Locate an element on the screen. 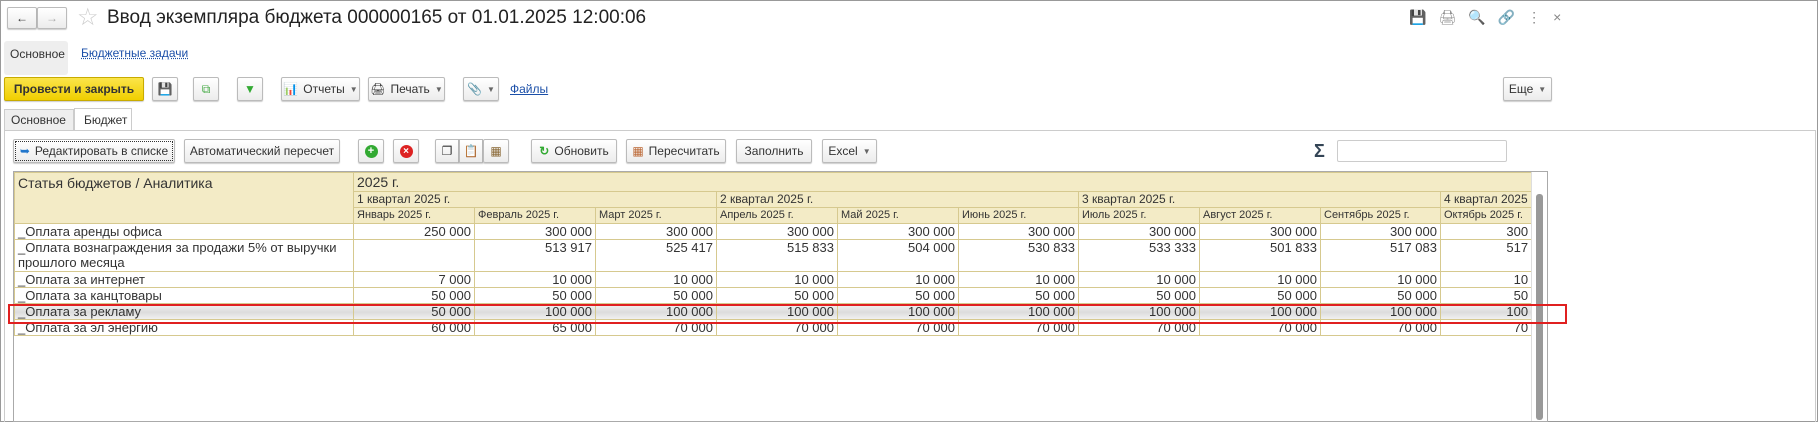  chevron-down-icon: ▼ is located at coordinates (491, 89).